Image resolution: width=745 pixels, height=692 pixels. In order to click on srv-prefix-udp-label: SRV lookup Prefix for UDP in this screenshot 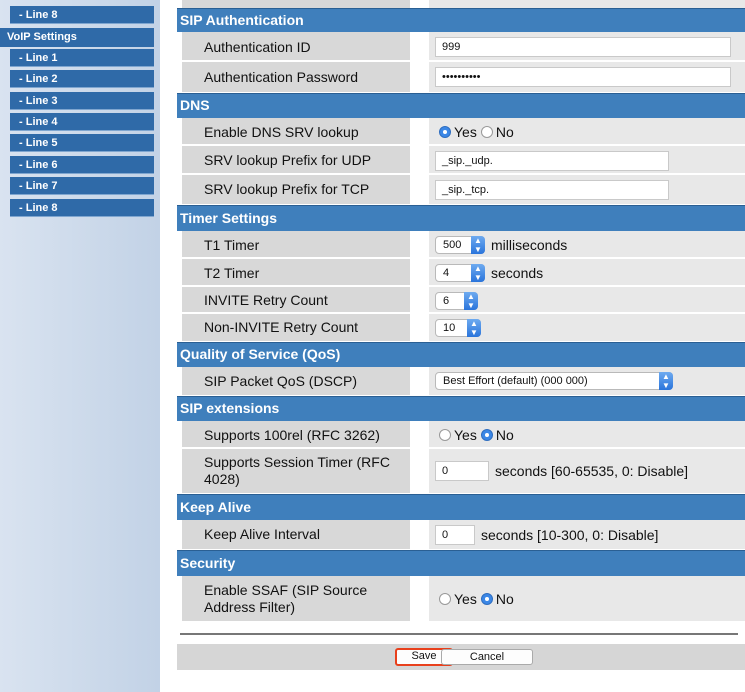, I will do `click(296, 160)`.